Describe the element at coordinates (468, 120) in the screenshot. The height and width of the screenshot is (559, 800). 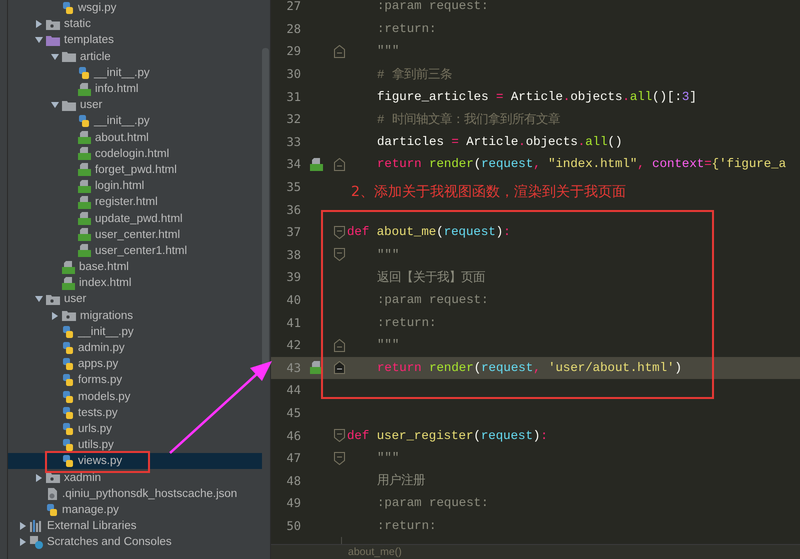
I see `code-text: # 时间轴文章：我们拿到所有文章` at that location.